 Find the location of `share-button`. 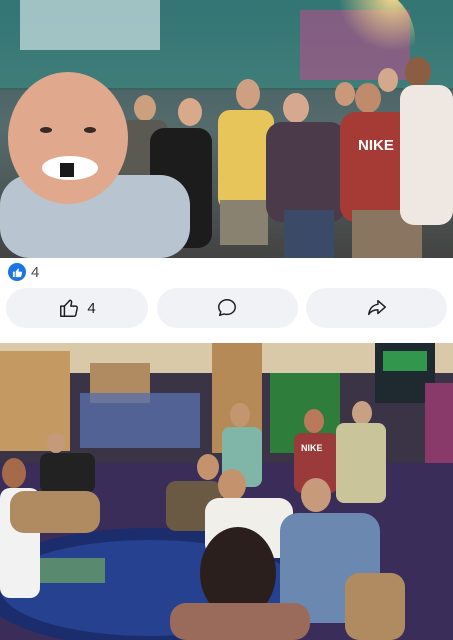

share-button is located at coordinates (376, 308).